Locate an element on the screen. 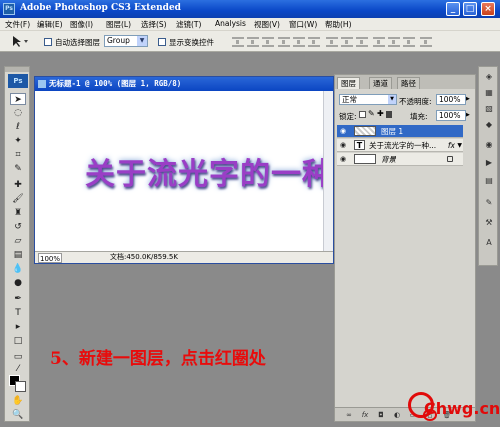 The image size is (500, 427). opacity-arrow-icon: ▶ is located at coordinates (468, 99).